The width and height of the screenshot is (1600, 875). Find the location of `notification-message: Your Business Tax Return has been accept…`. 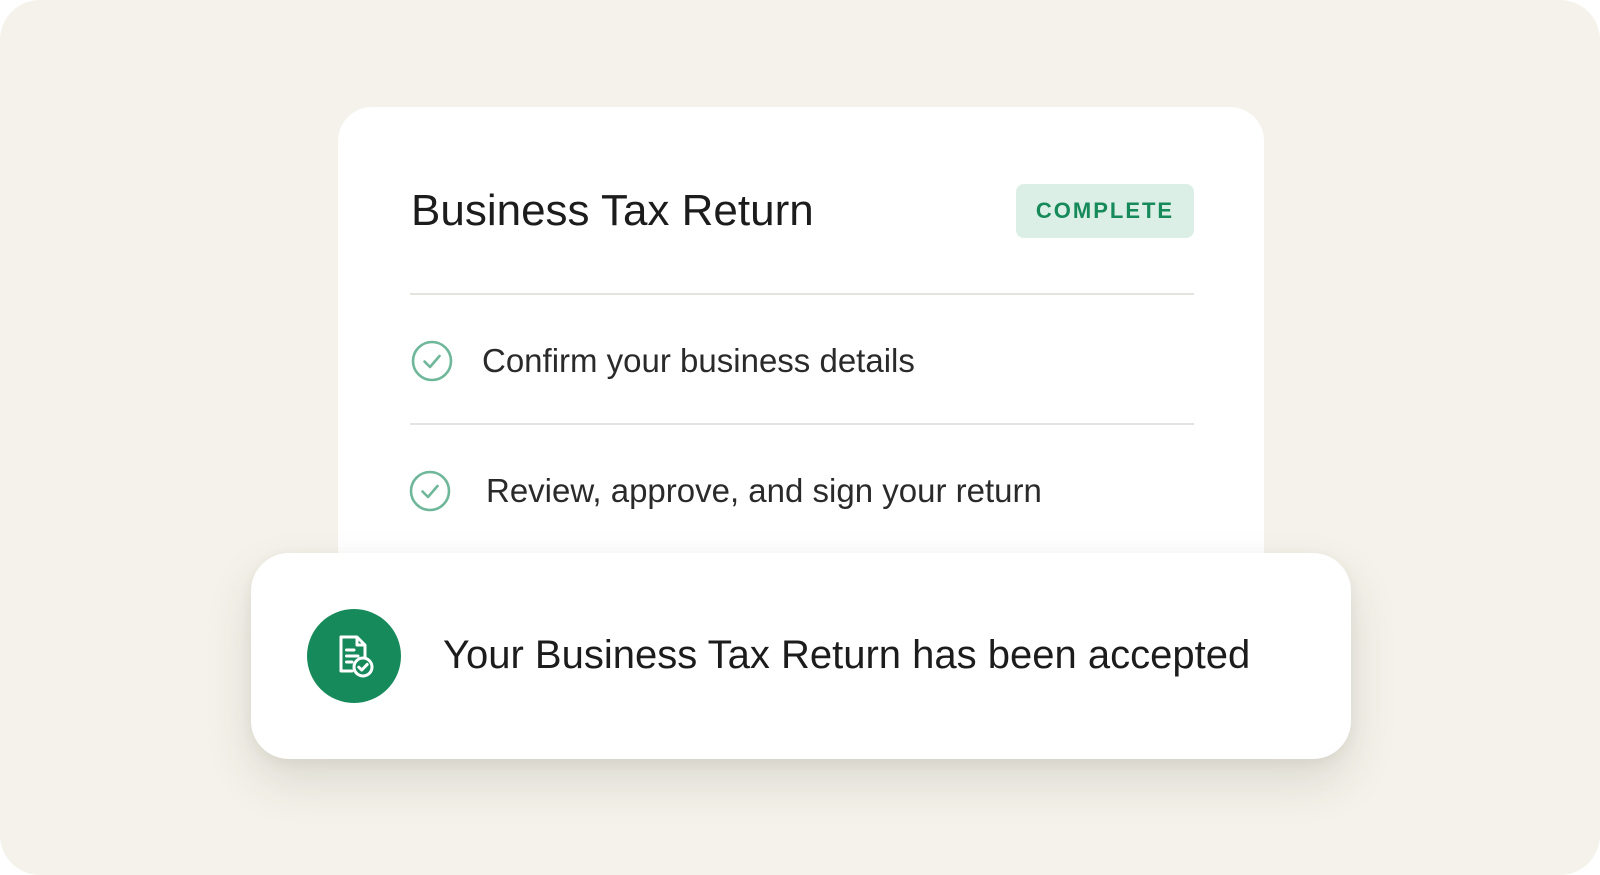

notification-message: Your Business Tax Return has been accept… is located at coordinates (847, 655).